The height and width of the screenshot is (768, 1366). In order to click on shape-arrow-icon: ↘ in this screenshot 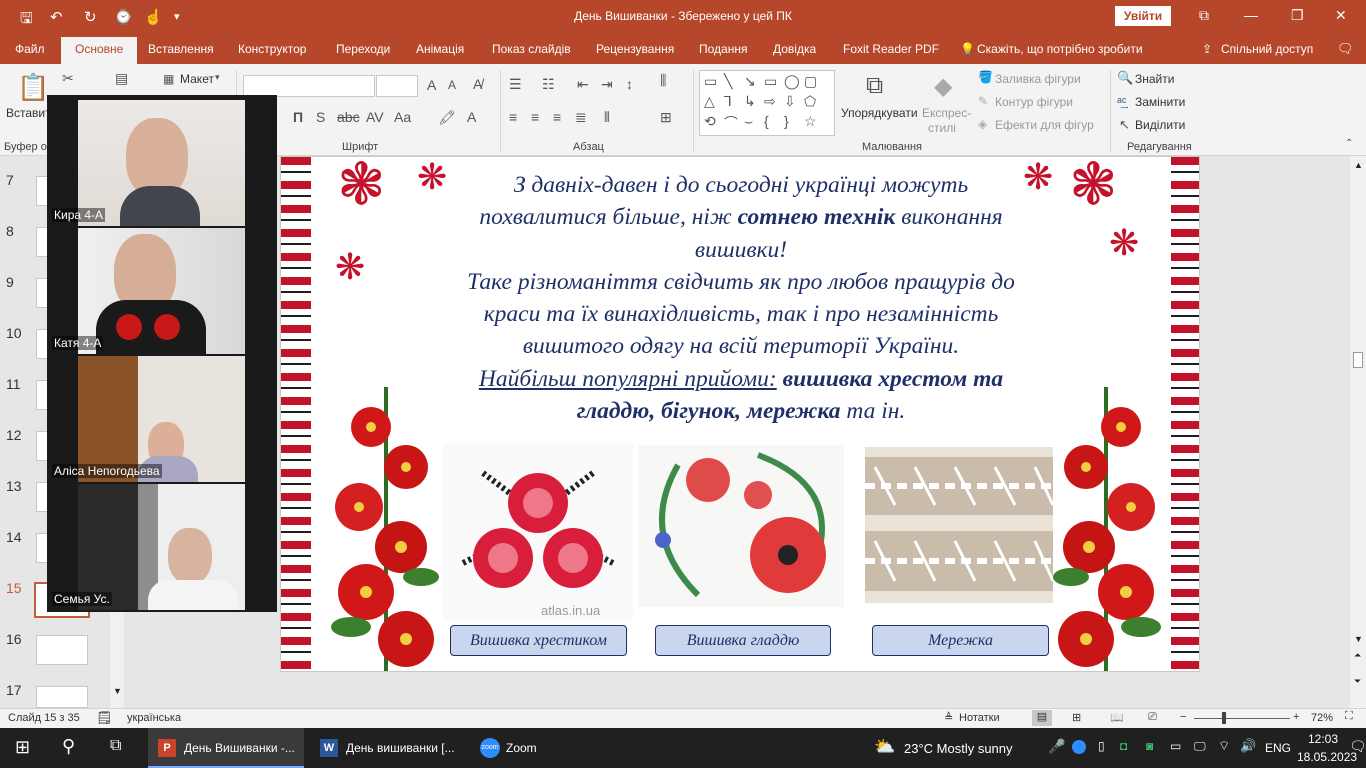, I will do `click(750, 81)`.